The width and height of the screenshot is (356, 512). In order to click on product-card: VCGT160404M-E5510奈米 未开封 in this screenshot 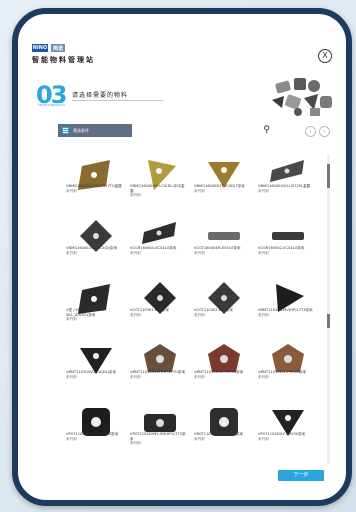, I will do `click(224, 249)`.